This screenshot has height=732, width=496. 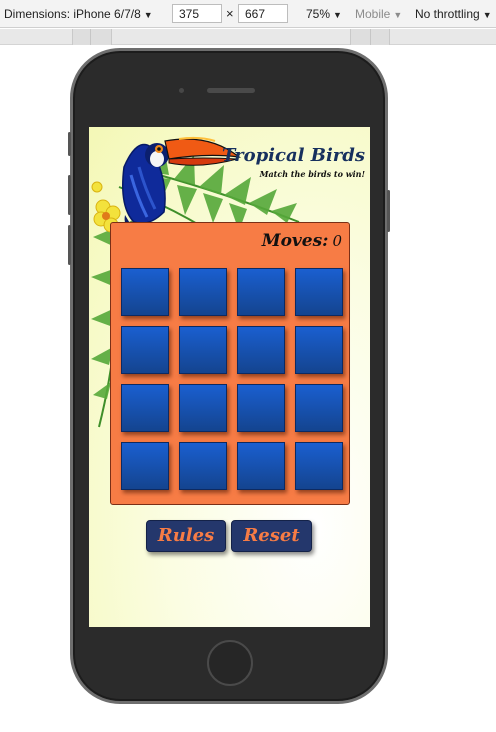 I want to click on page-title: Tropical Birds, so click(x=293, y=155).